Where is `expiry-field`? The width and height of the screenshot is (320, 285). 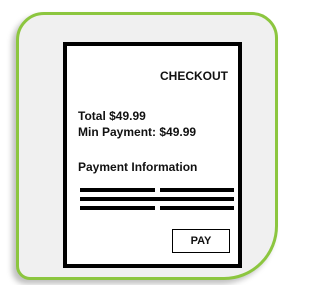 expiry-field is located at coordinates (117, 208).